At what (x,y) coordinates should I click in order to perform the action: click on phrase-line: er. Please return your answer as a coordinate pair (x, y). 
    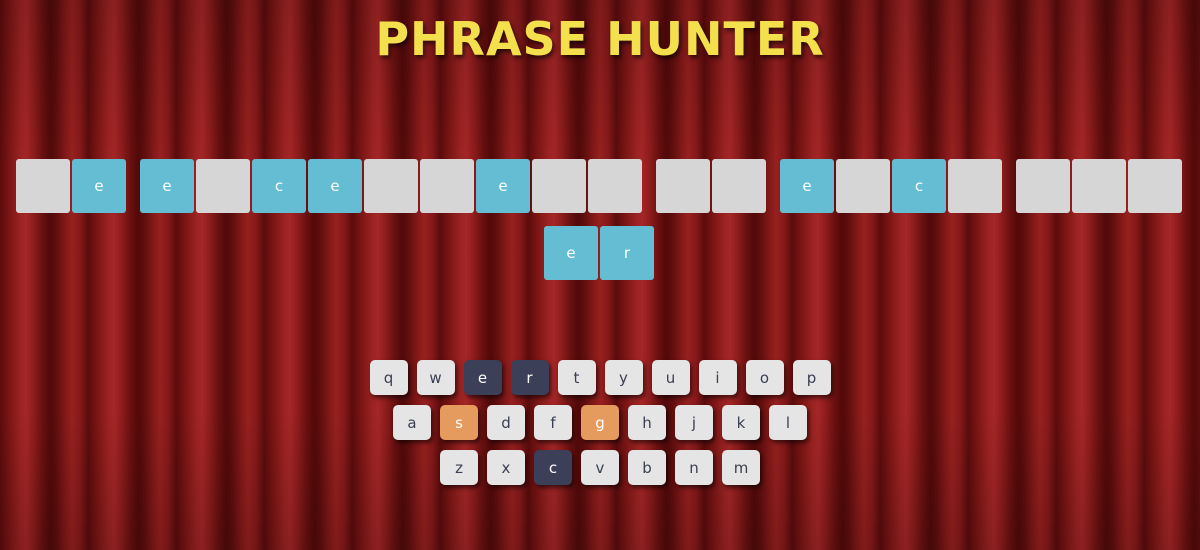
    Looking at the image, I should click on (600, 253).